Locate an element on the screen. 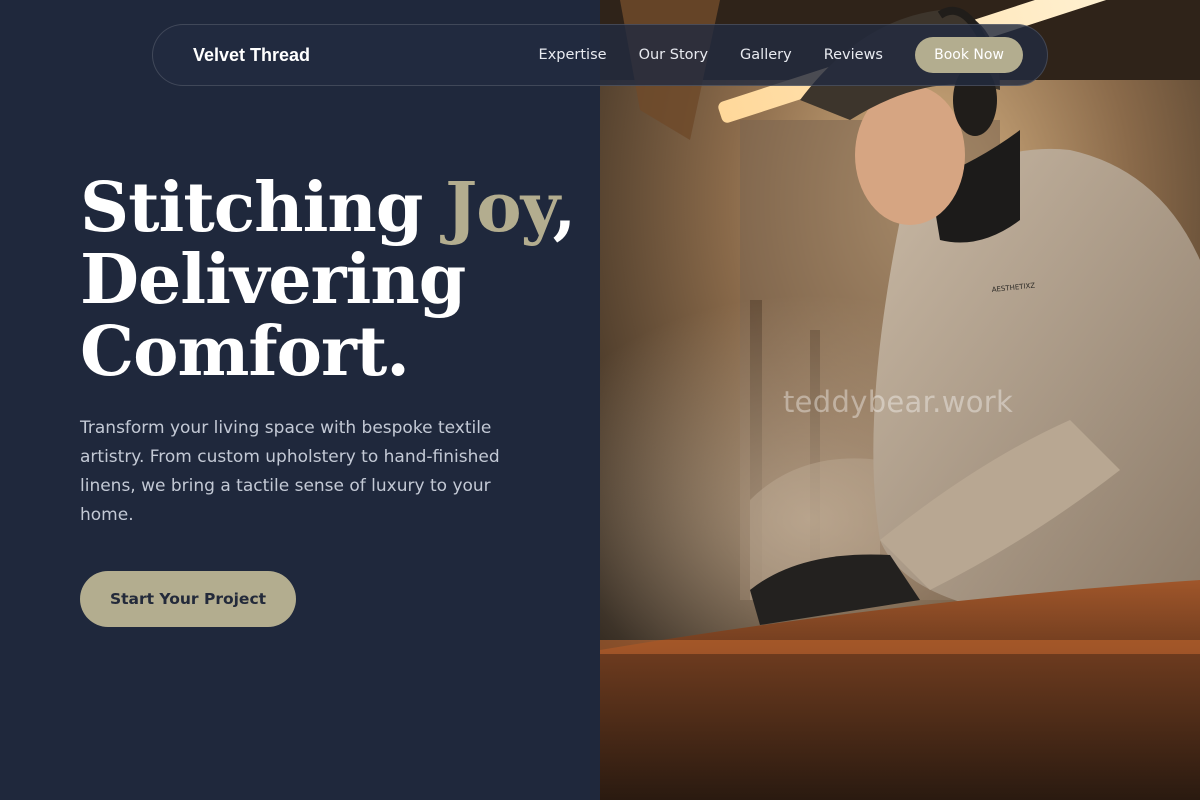 The height and width of the screenshot is (800, 1200). hero-title-line-1: Stitching Joy, is located at coordinates (330, 208).